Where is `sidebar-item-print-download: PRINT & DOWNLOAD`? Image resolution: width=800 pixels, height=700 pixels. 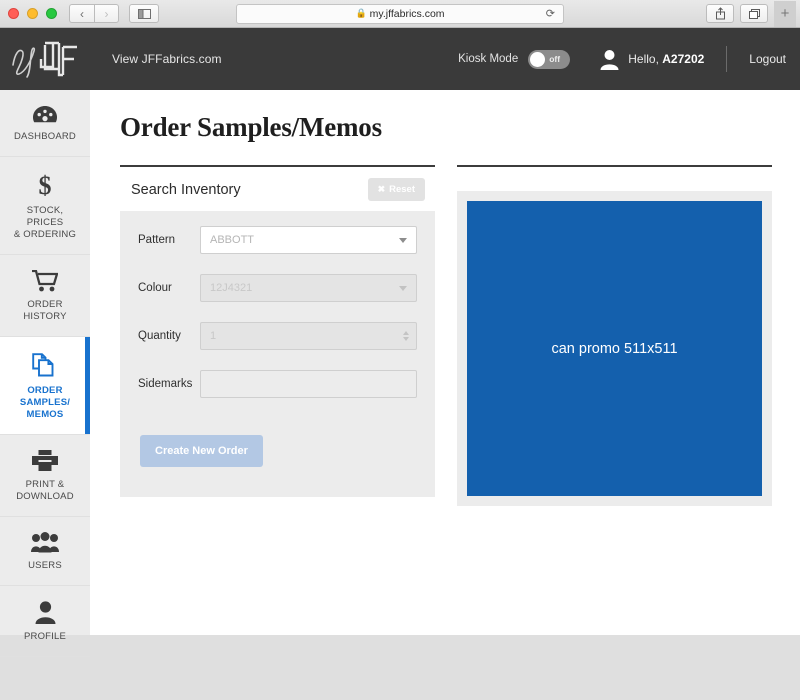 sidebar-item-print-download: PRINT & DOWNLOAD is located at coordinates (45, 476).